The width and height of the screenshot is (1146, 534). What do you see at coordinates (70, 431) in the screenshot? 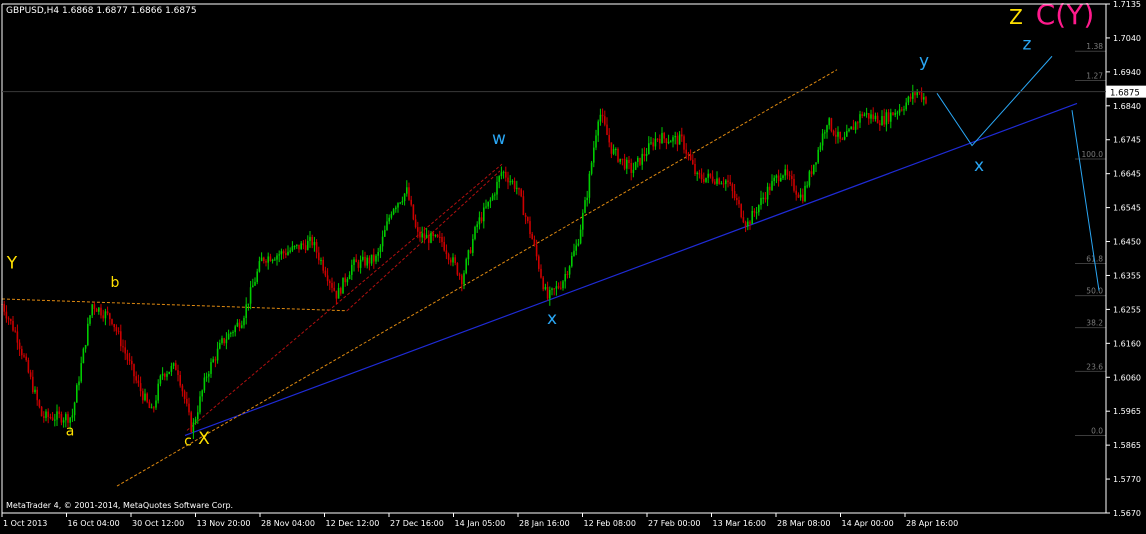
I see `wave-label: a` at bounding box center [70, 431].